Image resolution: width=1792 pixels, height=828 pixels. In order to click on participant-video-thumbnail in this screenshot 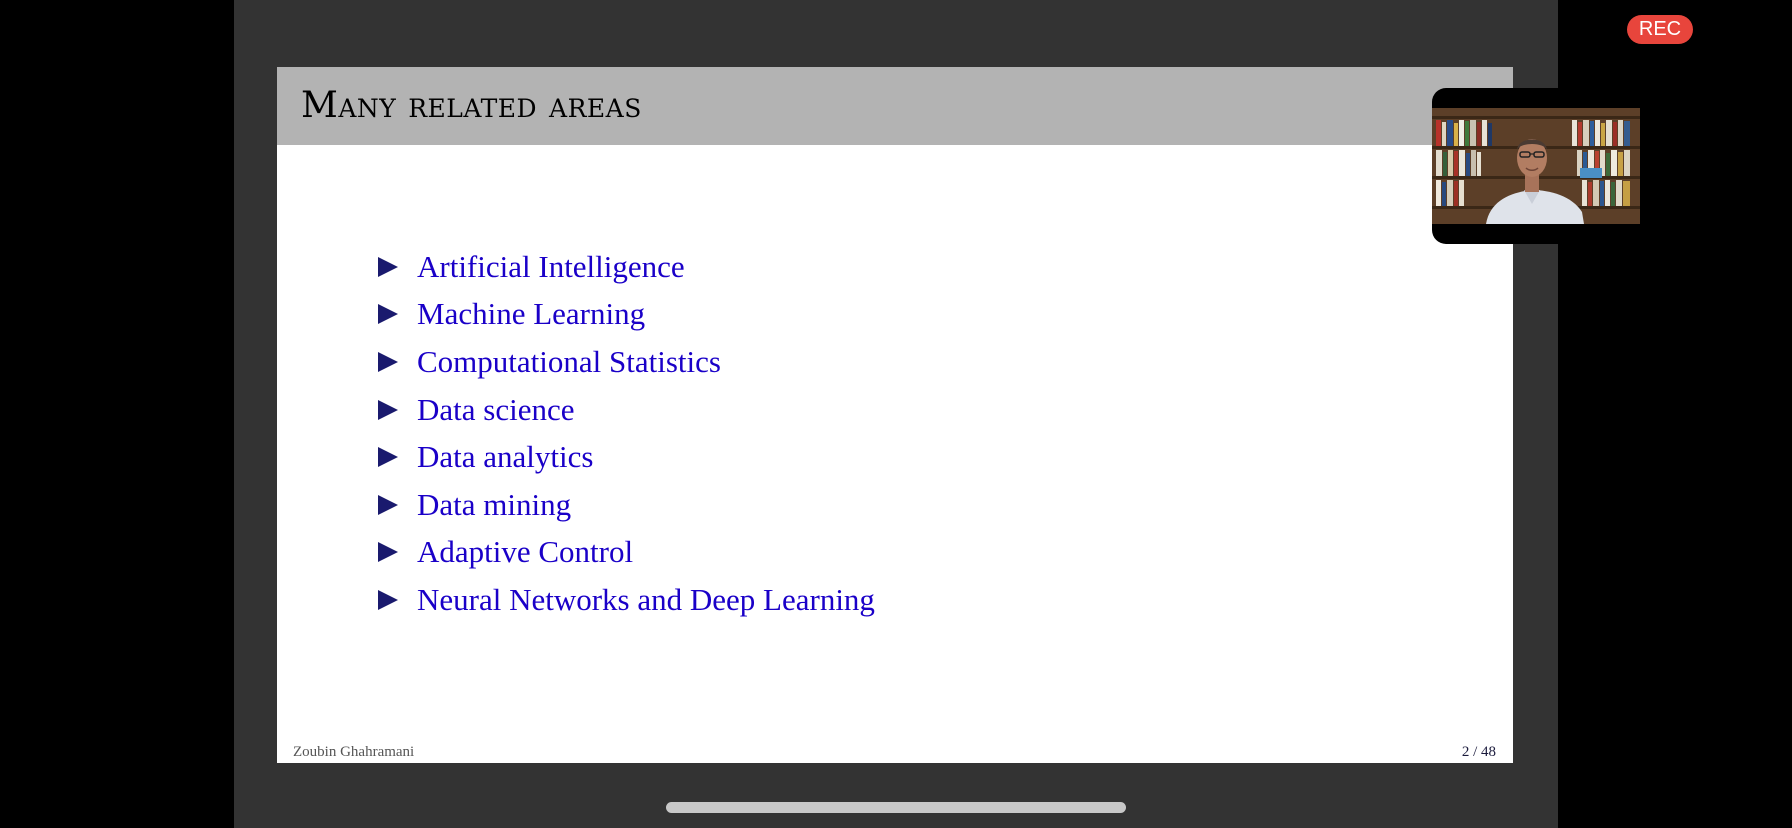, I will do `click(1536, 166)`.